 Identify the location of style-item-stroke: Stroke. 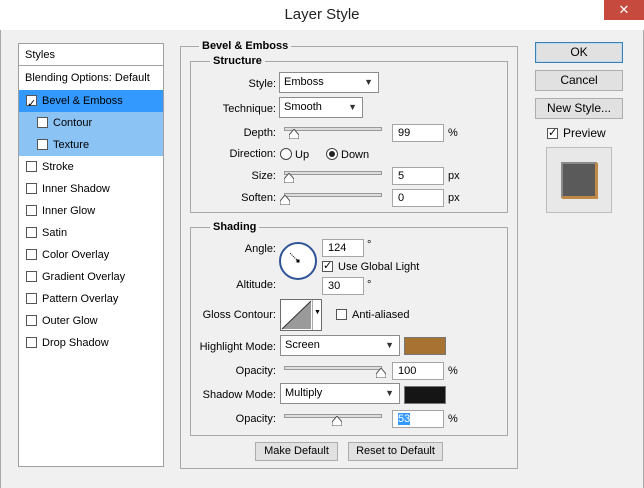
(91, 167).